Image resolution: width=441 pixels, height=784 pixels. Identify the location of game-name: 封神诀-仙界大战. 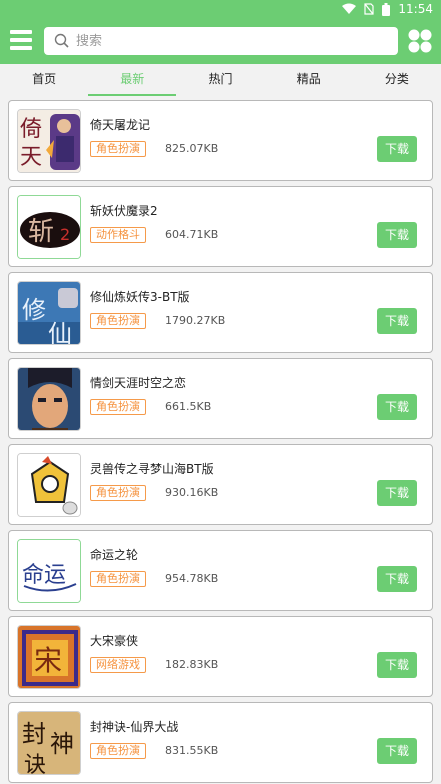
(134, 727).